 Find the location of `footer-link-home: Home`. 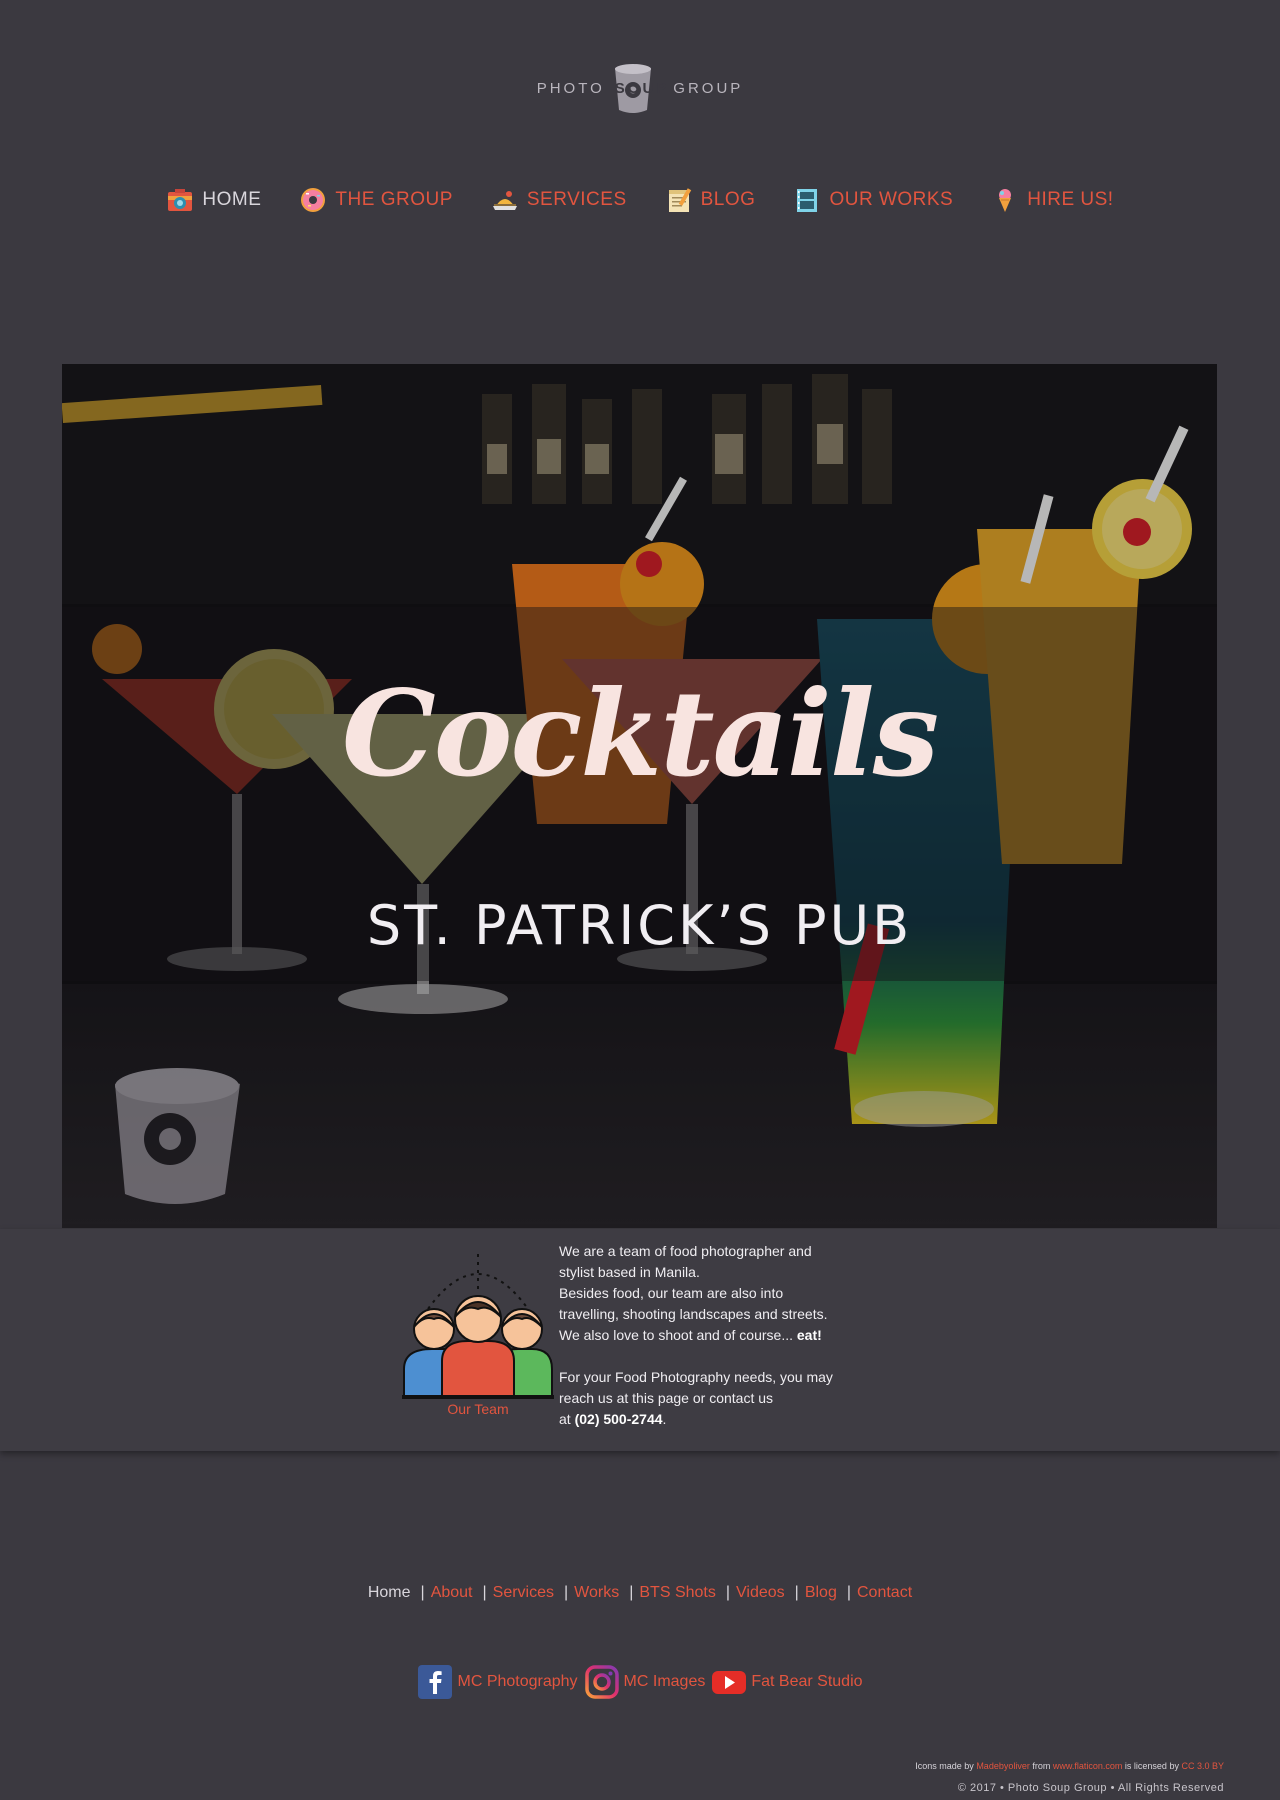

footer-link-home: Home is located at coordinates (389, 1593).